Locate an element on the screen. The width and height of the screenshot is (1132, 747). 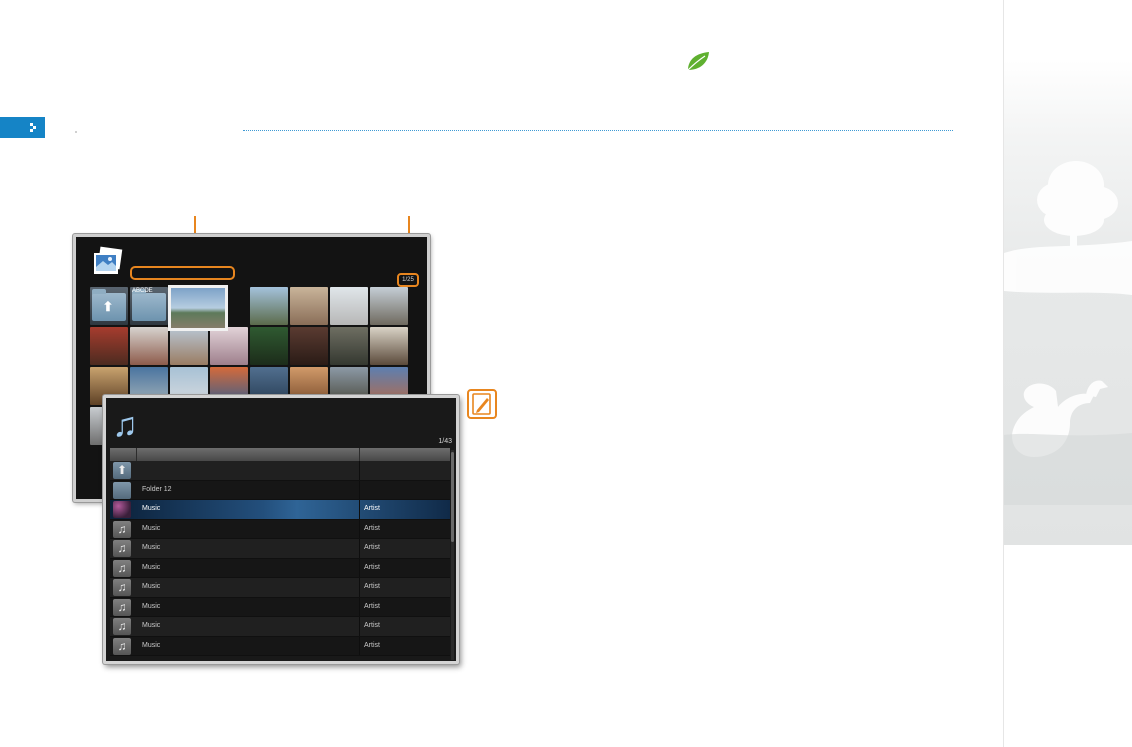
section-marker-tab is located at coordinates (22, 127).